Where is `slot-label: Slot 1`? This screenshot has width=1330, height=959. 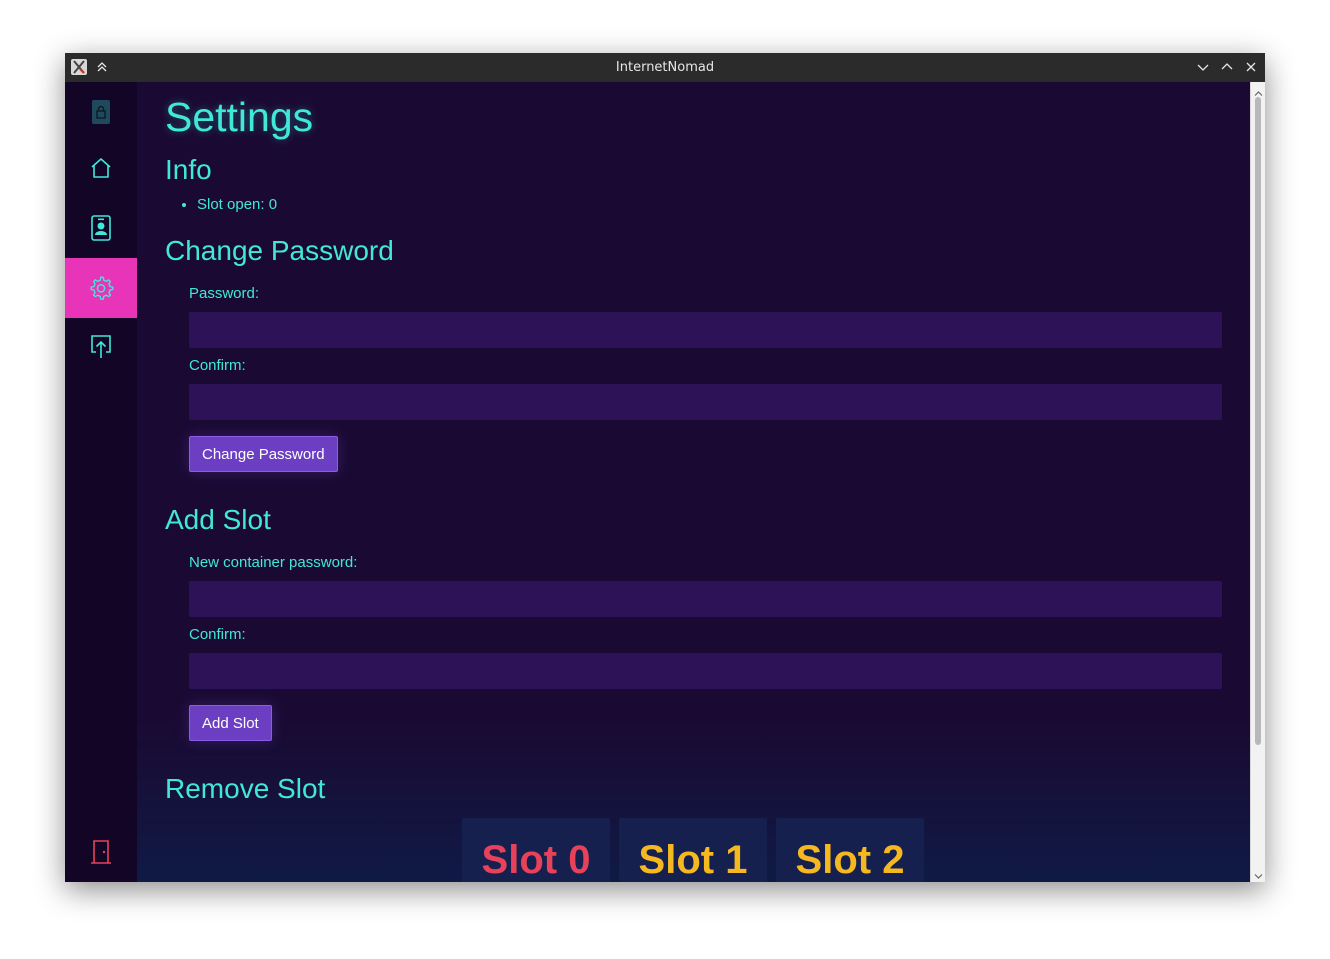 slot-label: Slot 1 is located at coordinates (693, 860).